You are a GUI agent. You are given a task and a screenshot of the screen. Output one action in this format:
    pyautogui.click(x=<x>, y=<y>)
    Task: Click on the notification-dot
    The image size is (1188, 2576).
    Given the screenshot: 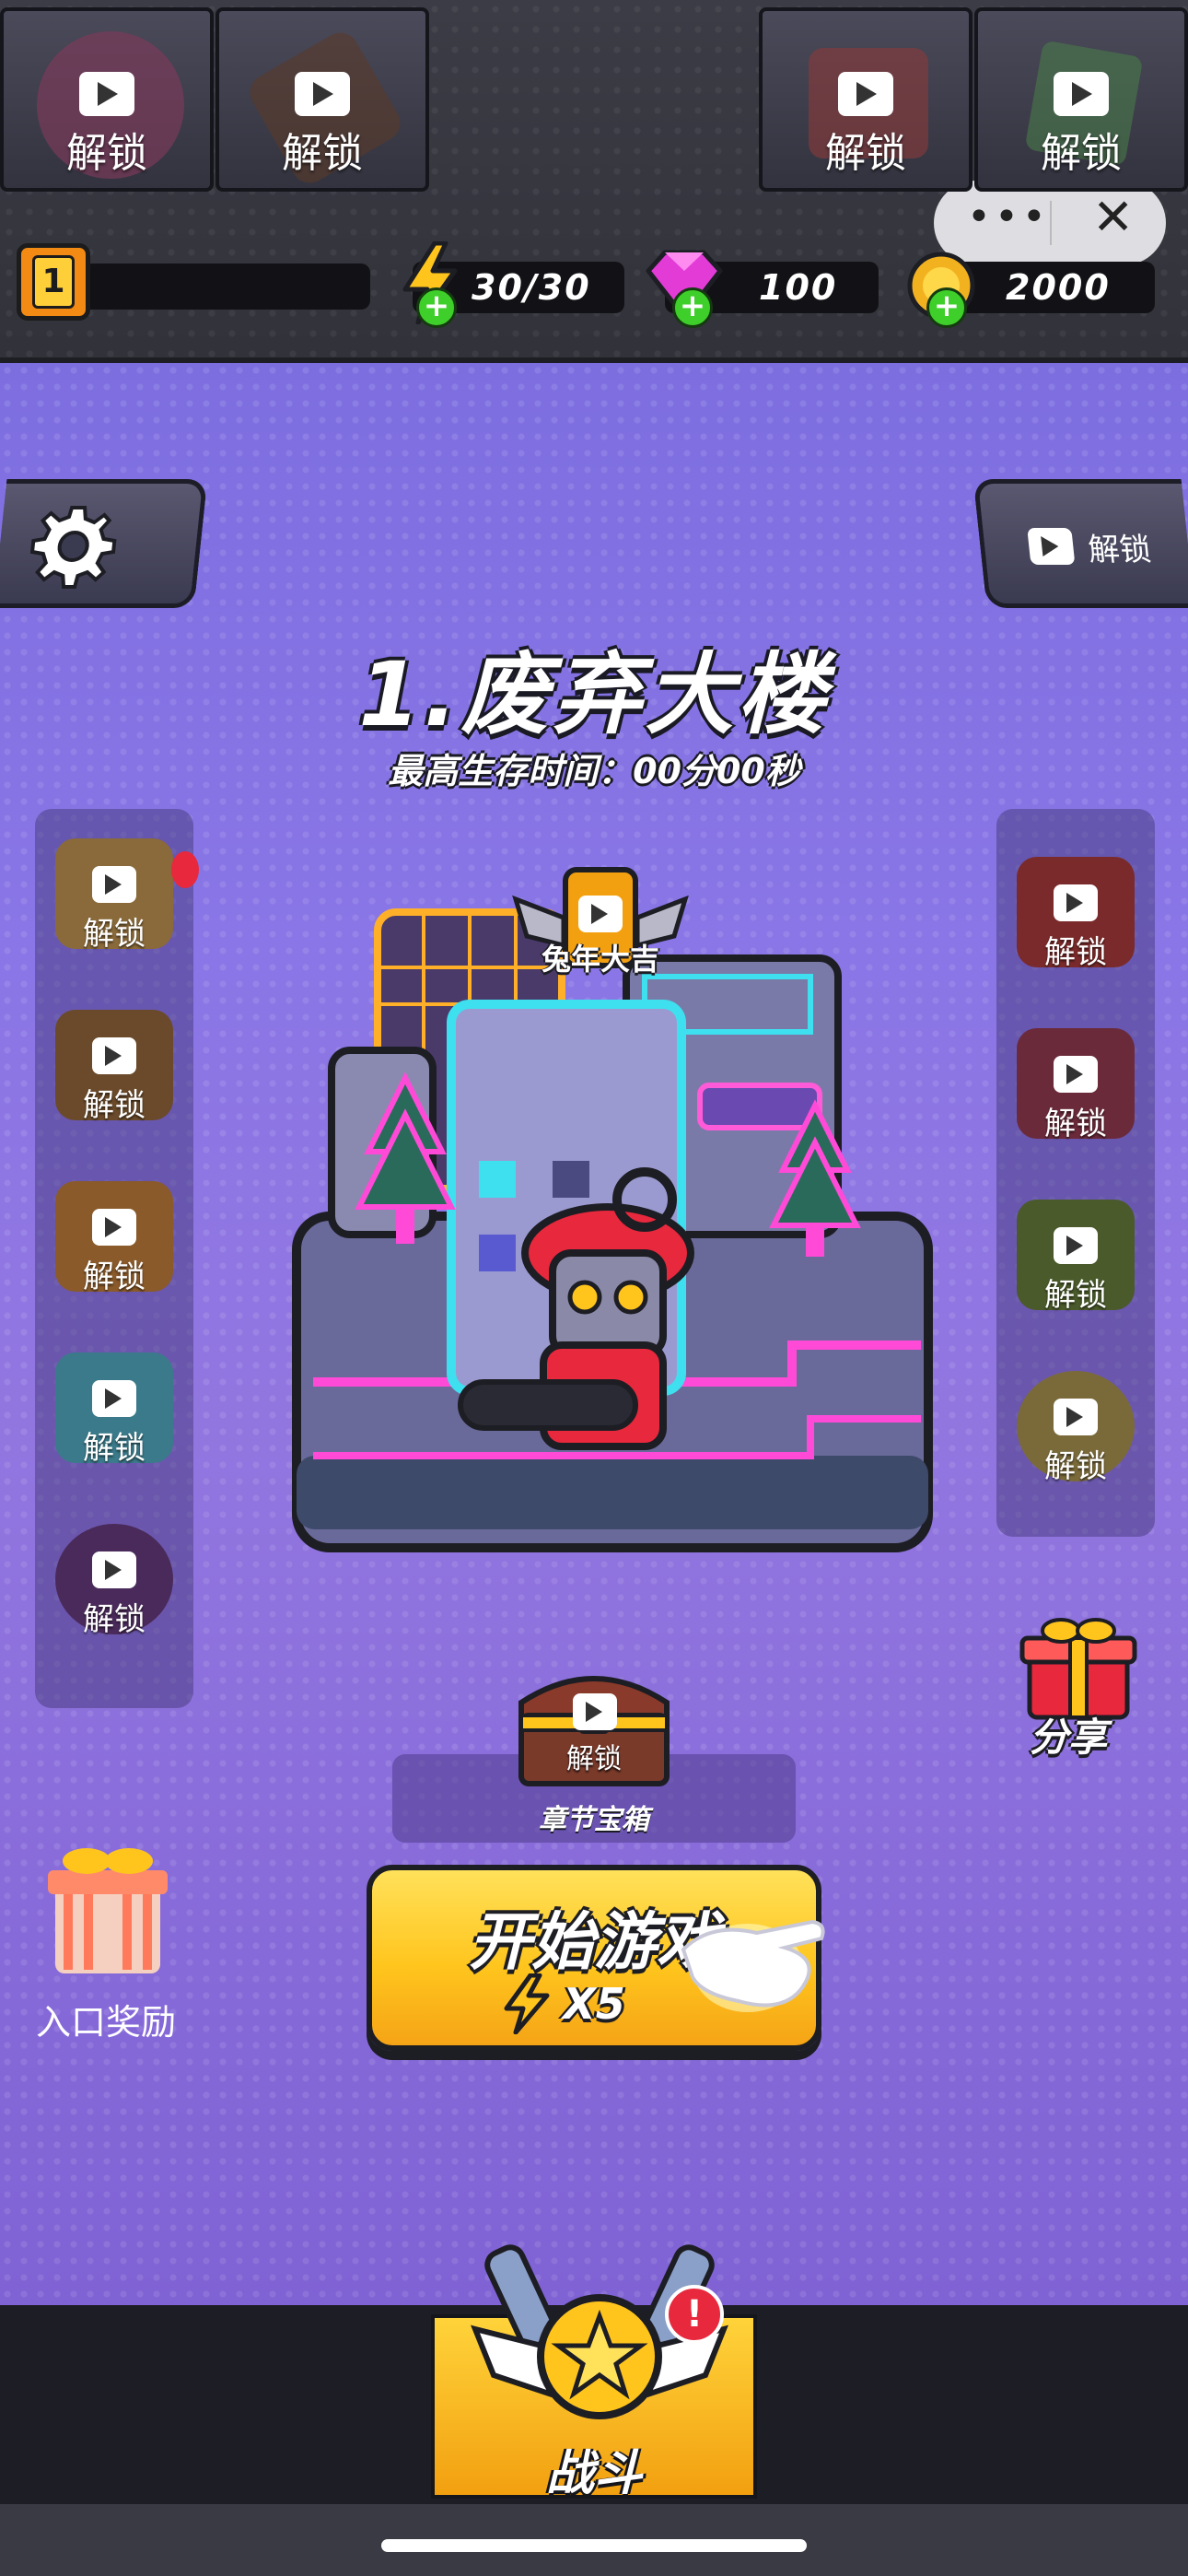 What is the action you would take?
    pyautogui.click(x=185, y=869)
    